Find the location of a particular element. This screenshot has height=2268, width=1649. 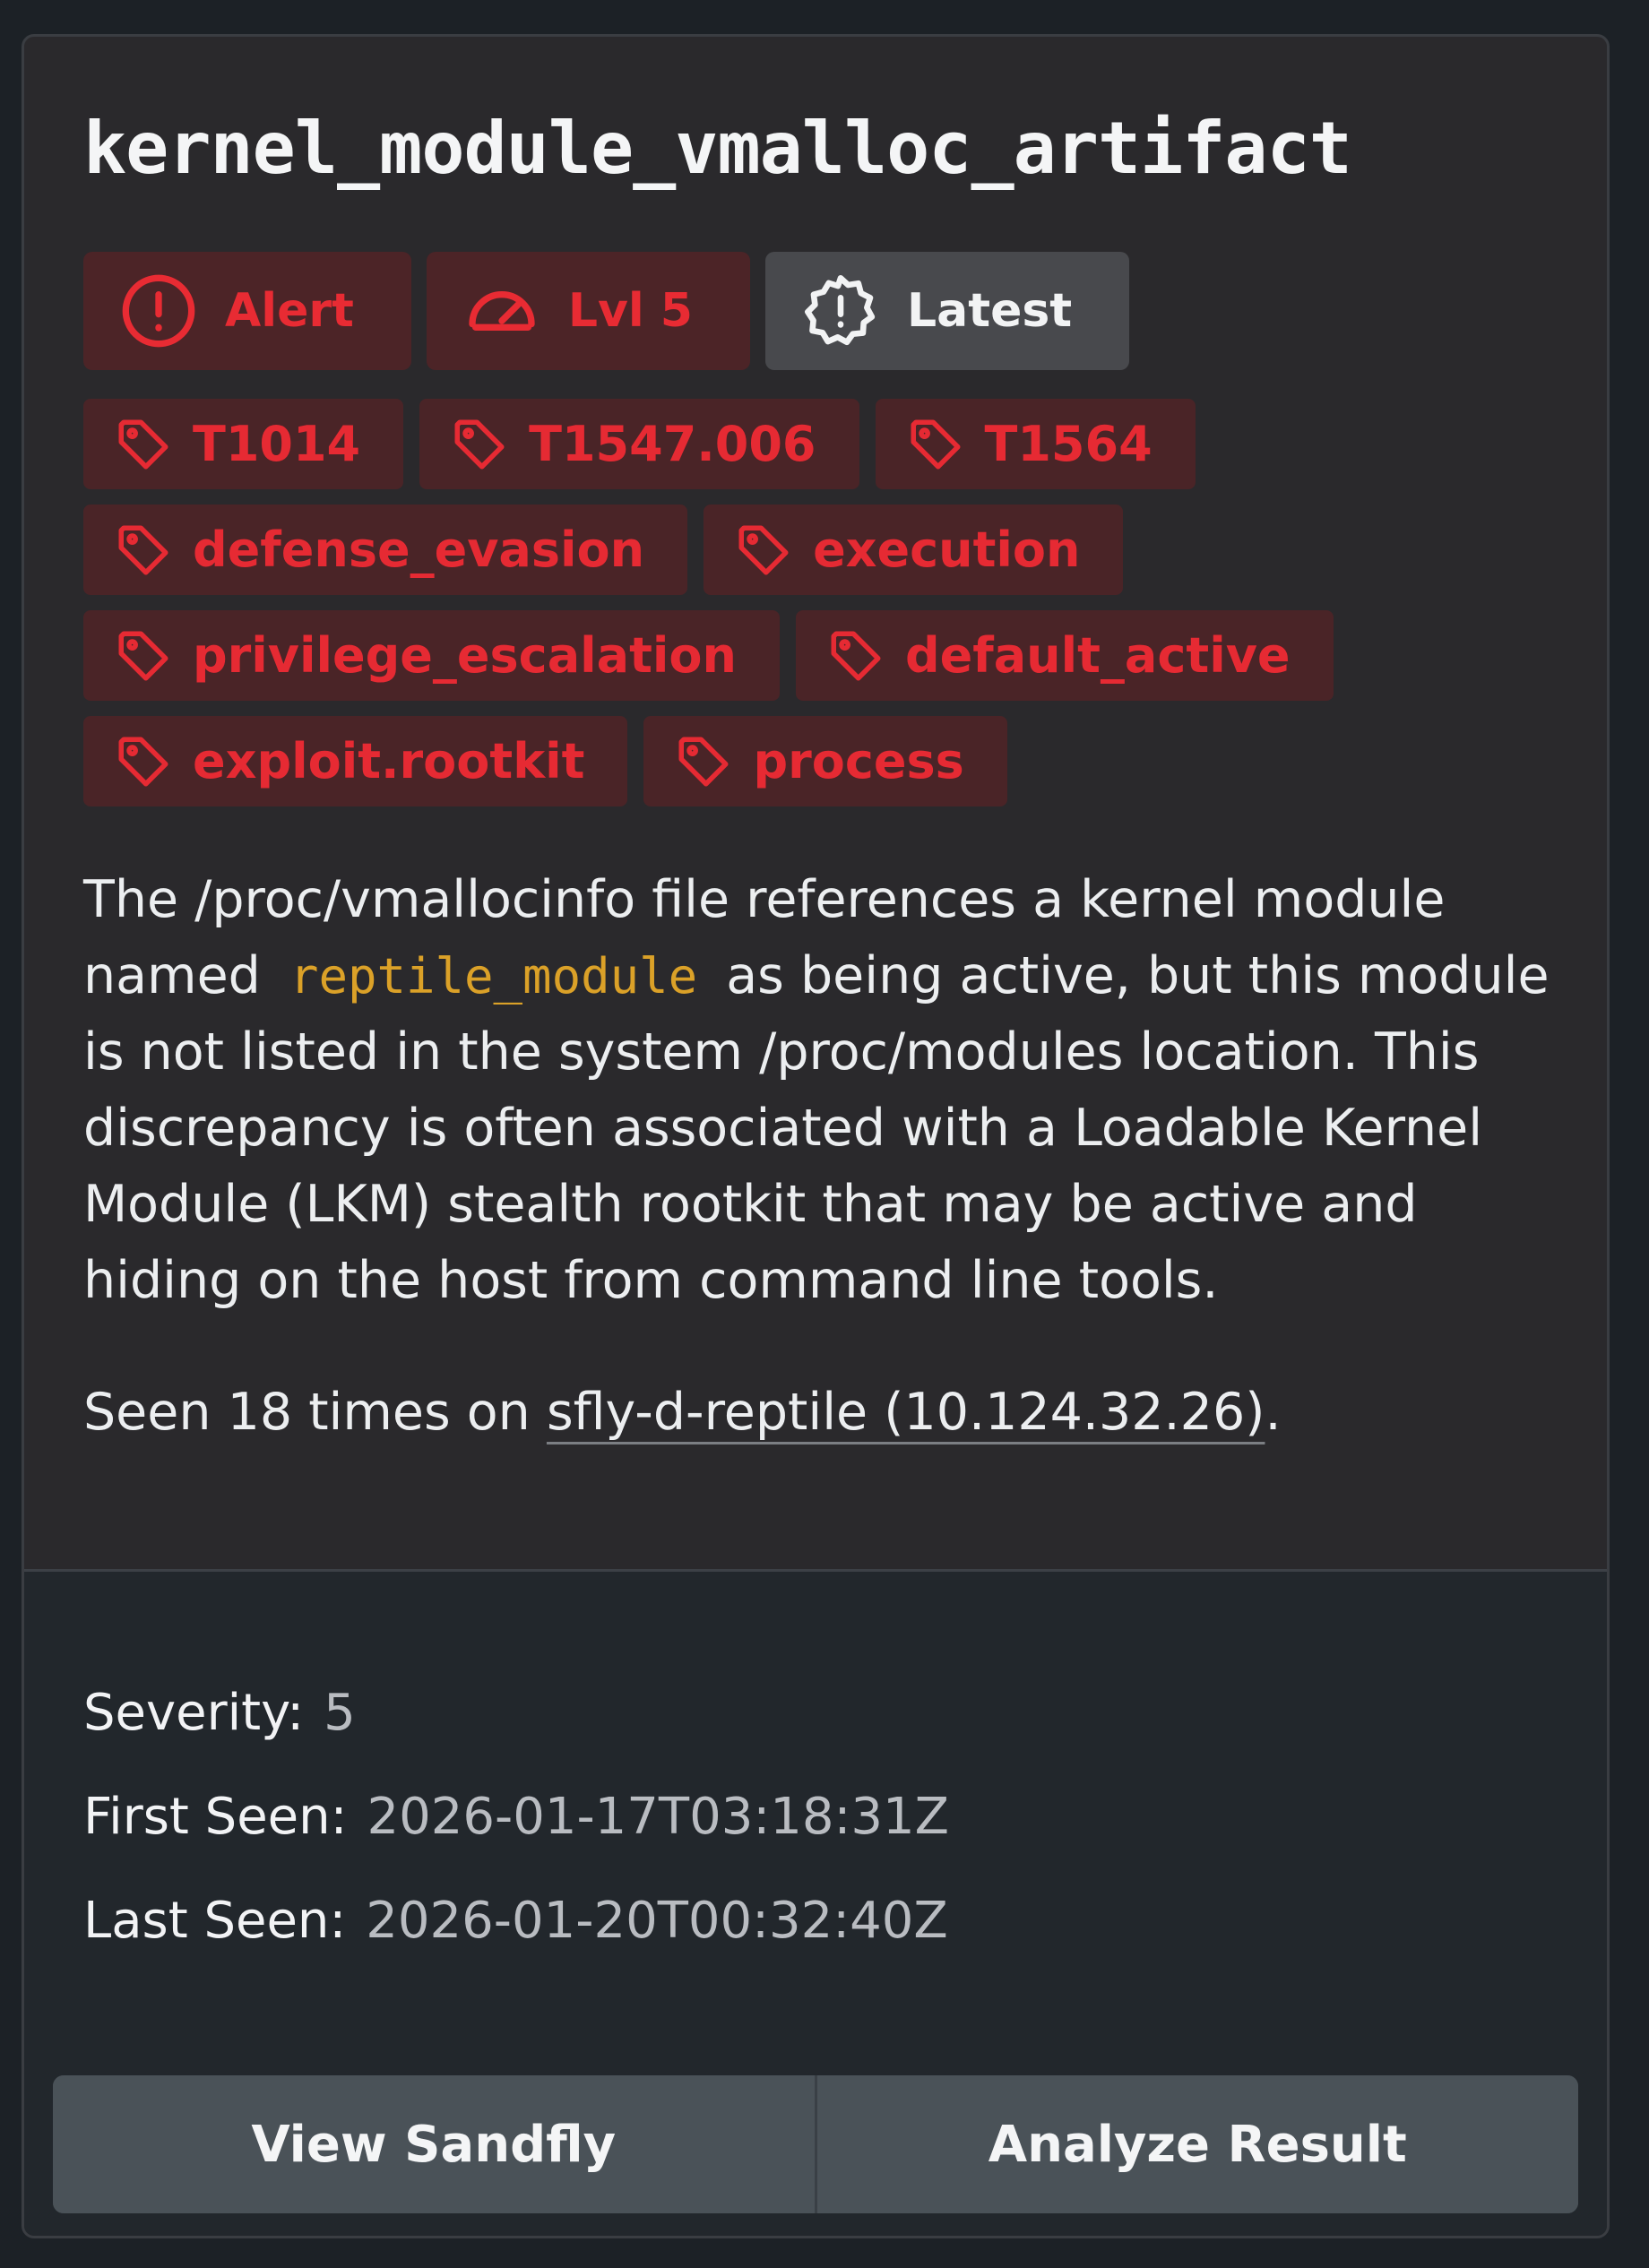

first-seen-value: 2026-01-17T03:18:31Z is located at coordinates (658, 1817).